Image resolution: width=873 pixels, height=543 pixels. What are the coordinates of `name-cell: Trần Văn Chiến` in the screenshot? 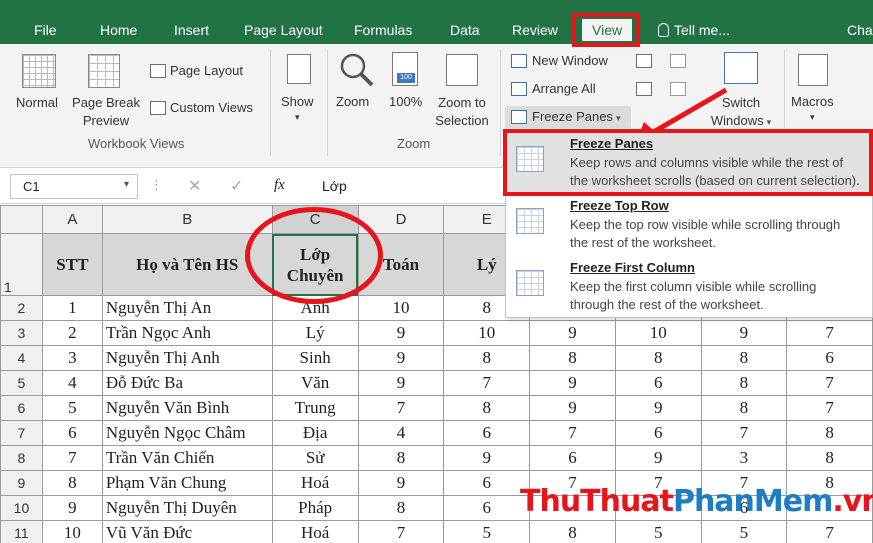 It's located at (187, 458).